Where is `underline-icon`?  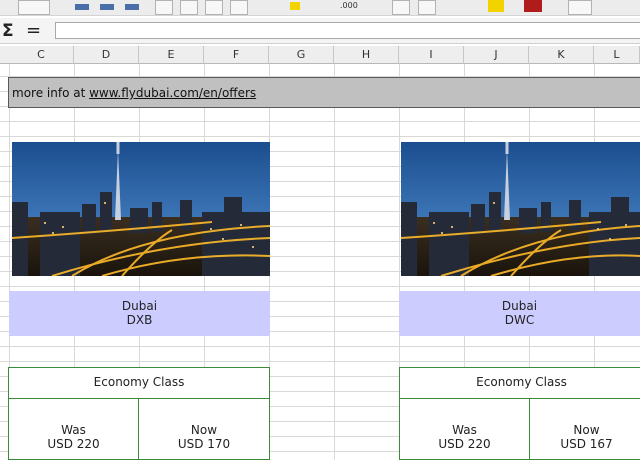 underline-icon is located at coordinates (132, 7).